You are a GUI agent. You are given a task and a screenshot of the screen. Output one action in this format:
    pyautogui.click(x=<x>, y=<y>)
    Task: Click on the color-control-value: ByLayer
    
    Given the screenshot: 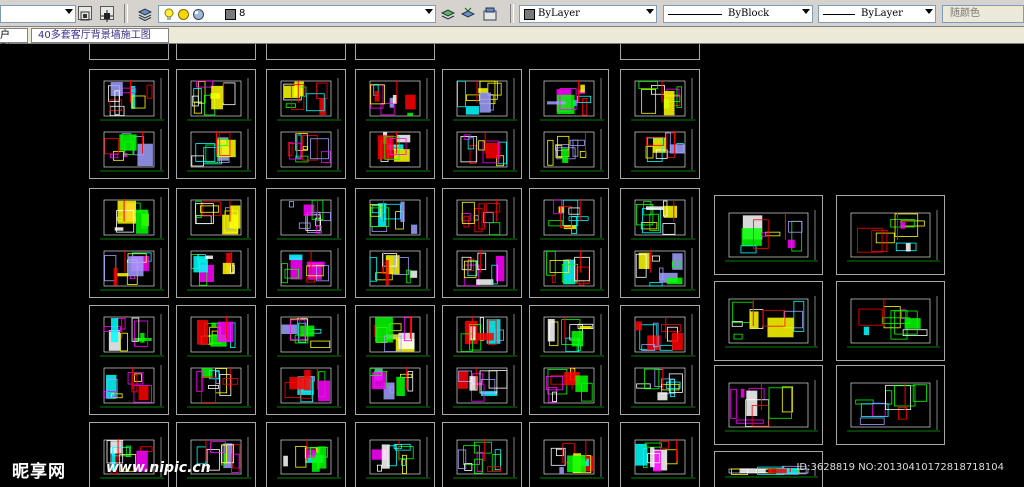 What is the action you would take?
    pyautogui.click(x=559, y=13)
    